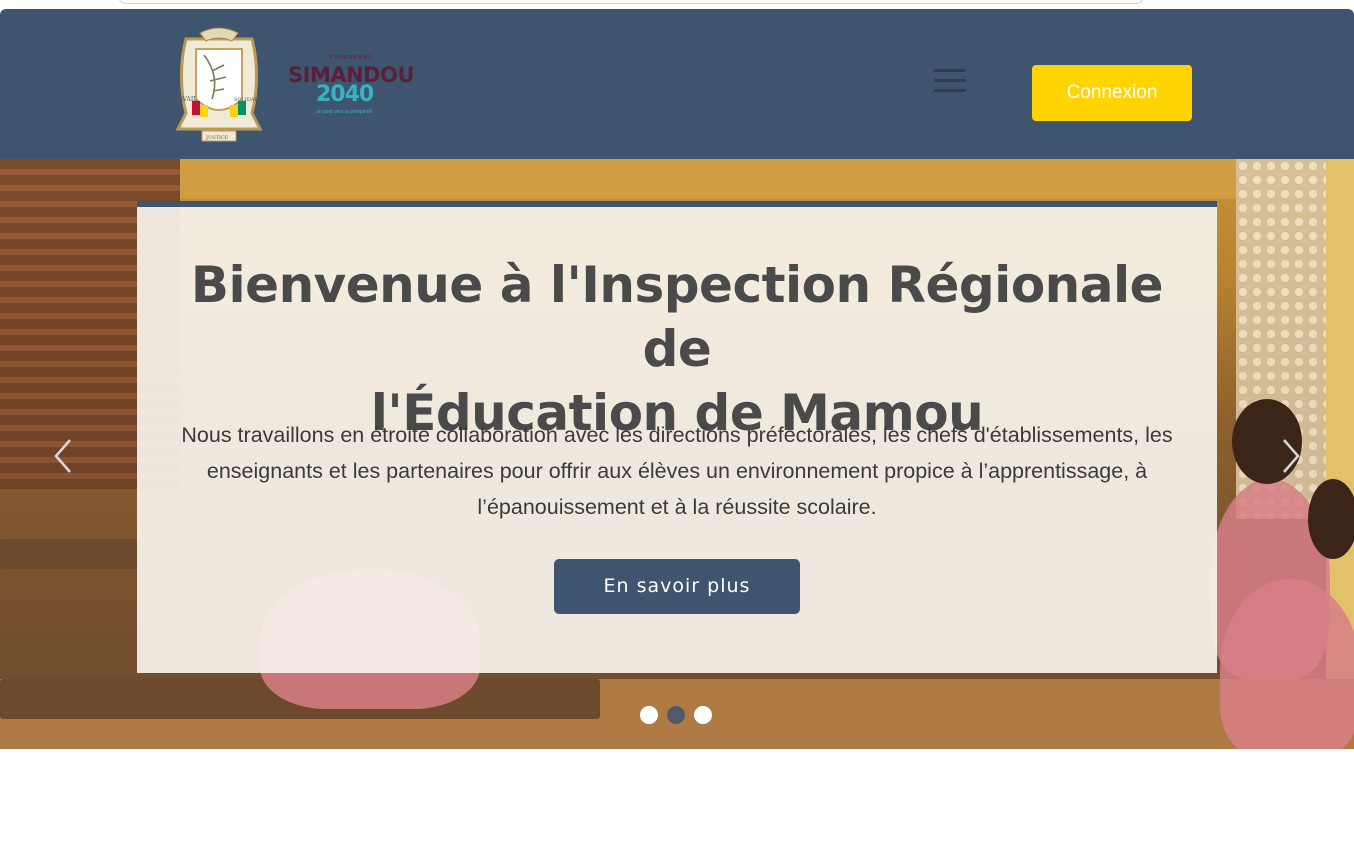 Image resolution: width=1354 pixels, height=846 pixels. I want to click on browser-strip, so click(677, 4).